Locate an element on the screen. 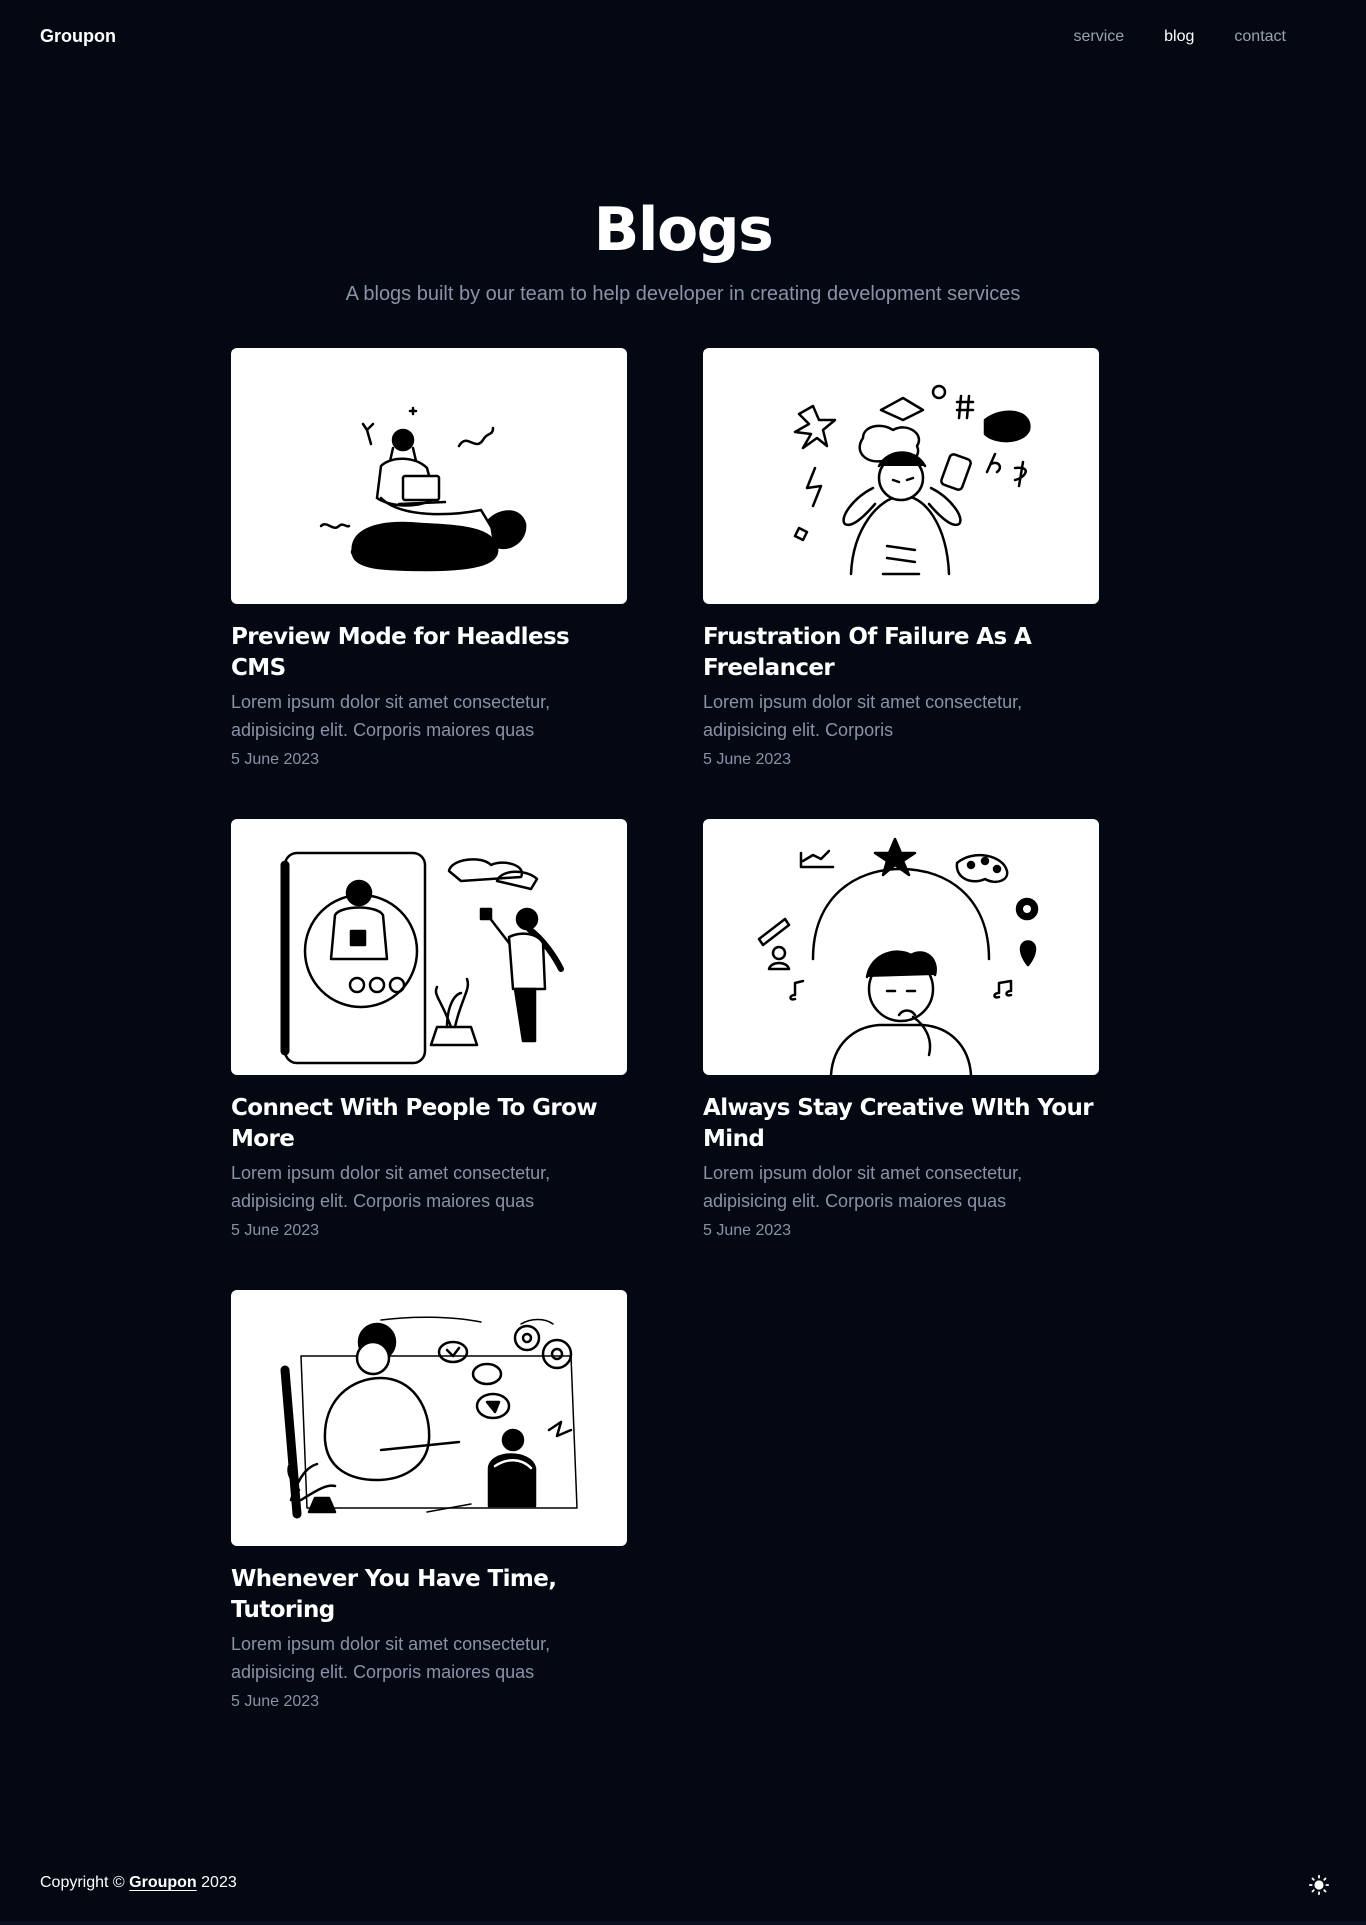 The height and width of the screenshot is (1925, 1366). blog-card-title: Connect With People To Grow More is located at coordinates (429, 1124).